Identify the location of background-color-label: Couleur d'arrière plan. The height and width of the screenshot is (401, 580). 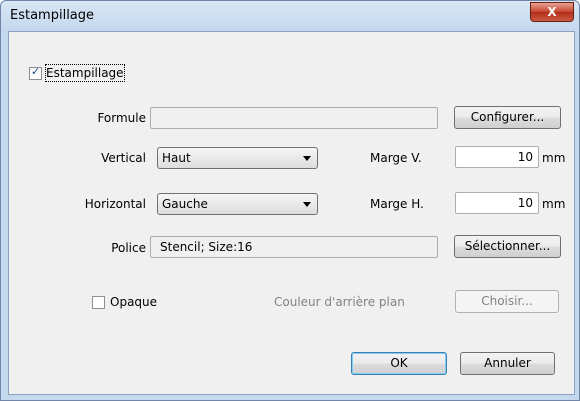
(339, 302).